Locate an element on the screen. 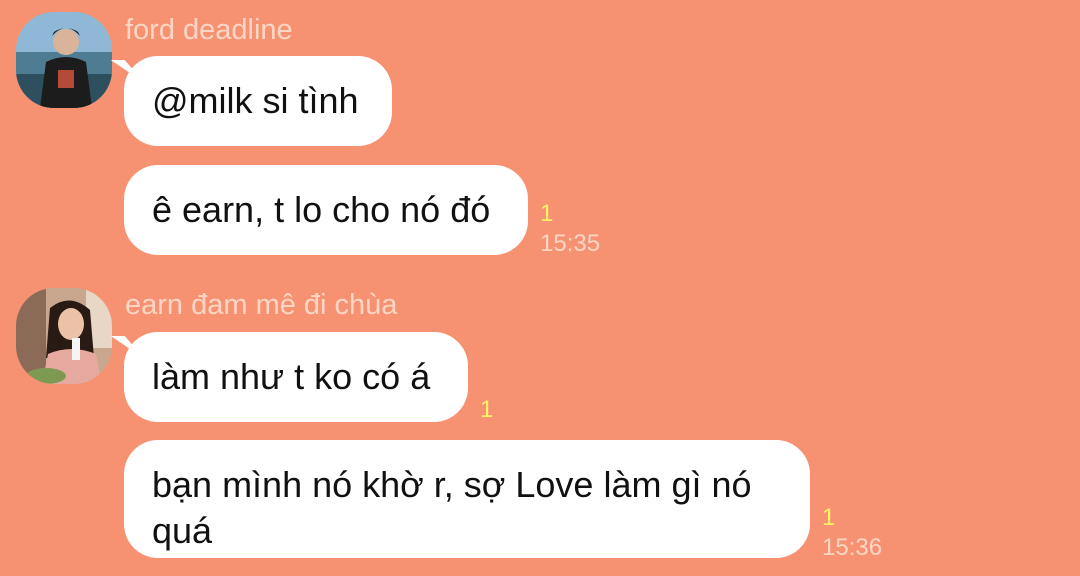  message-timestamp: 15:35 is located at coordinates (570, 243).